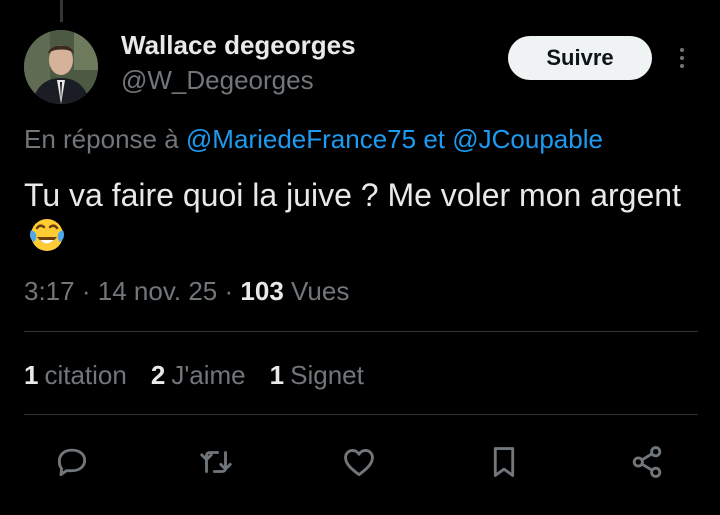 Image resolution: width=720 pixels, height=515 pixels. What do you see at coordinates (359, 462) in the screenshot?
I see `heart-icon` at bounding box center [359, 462].